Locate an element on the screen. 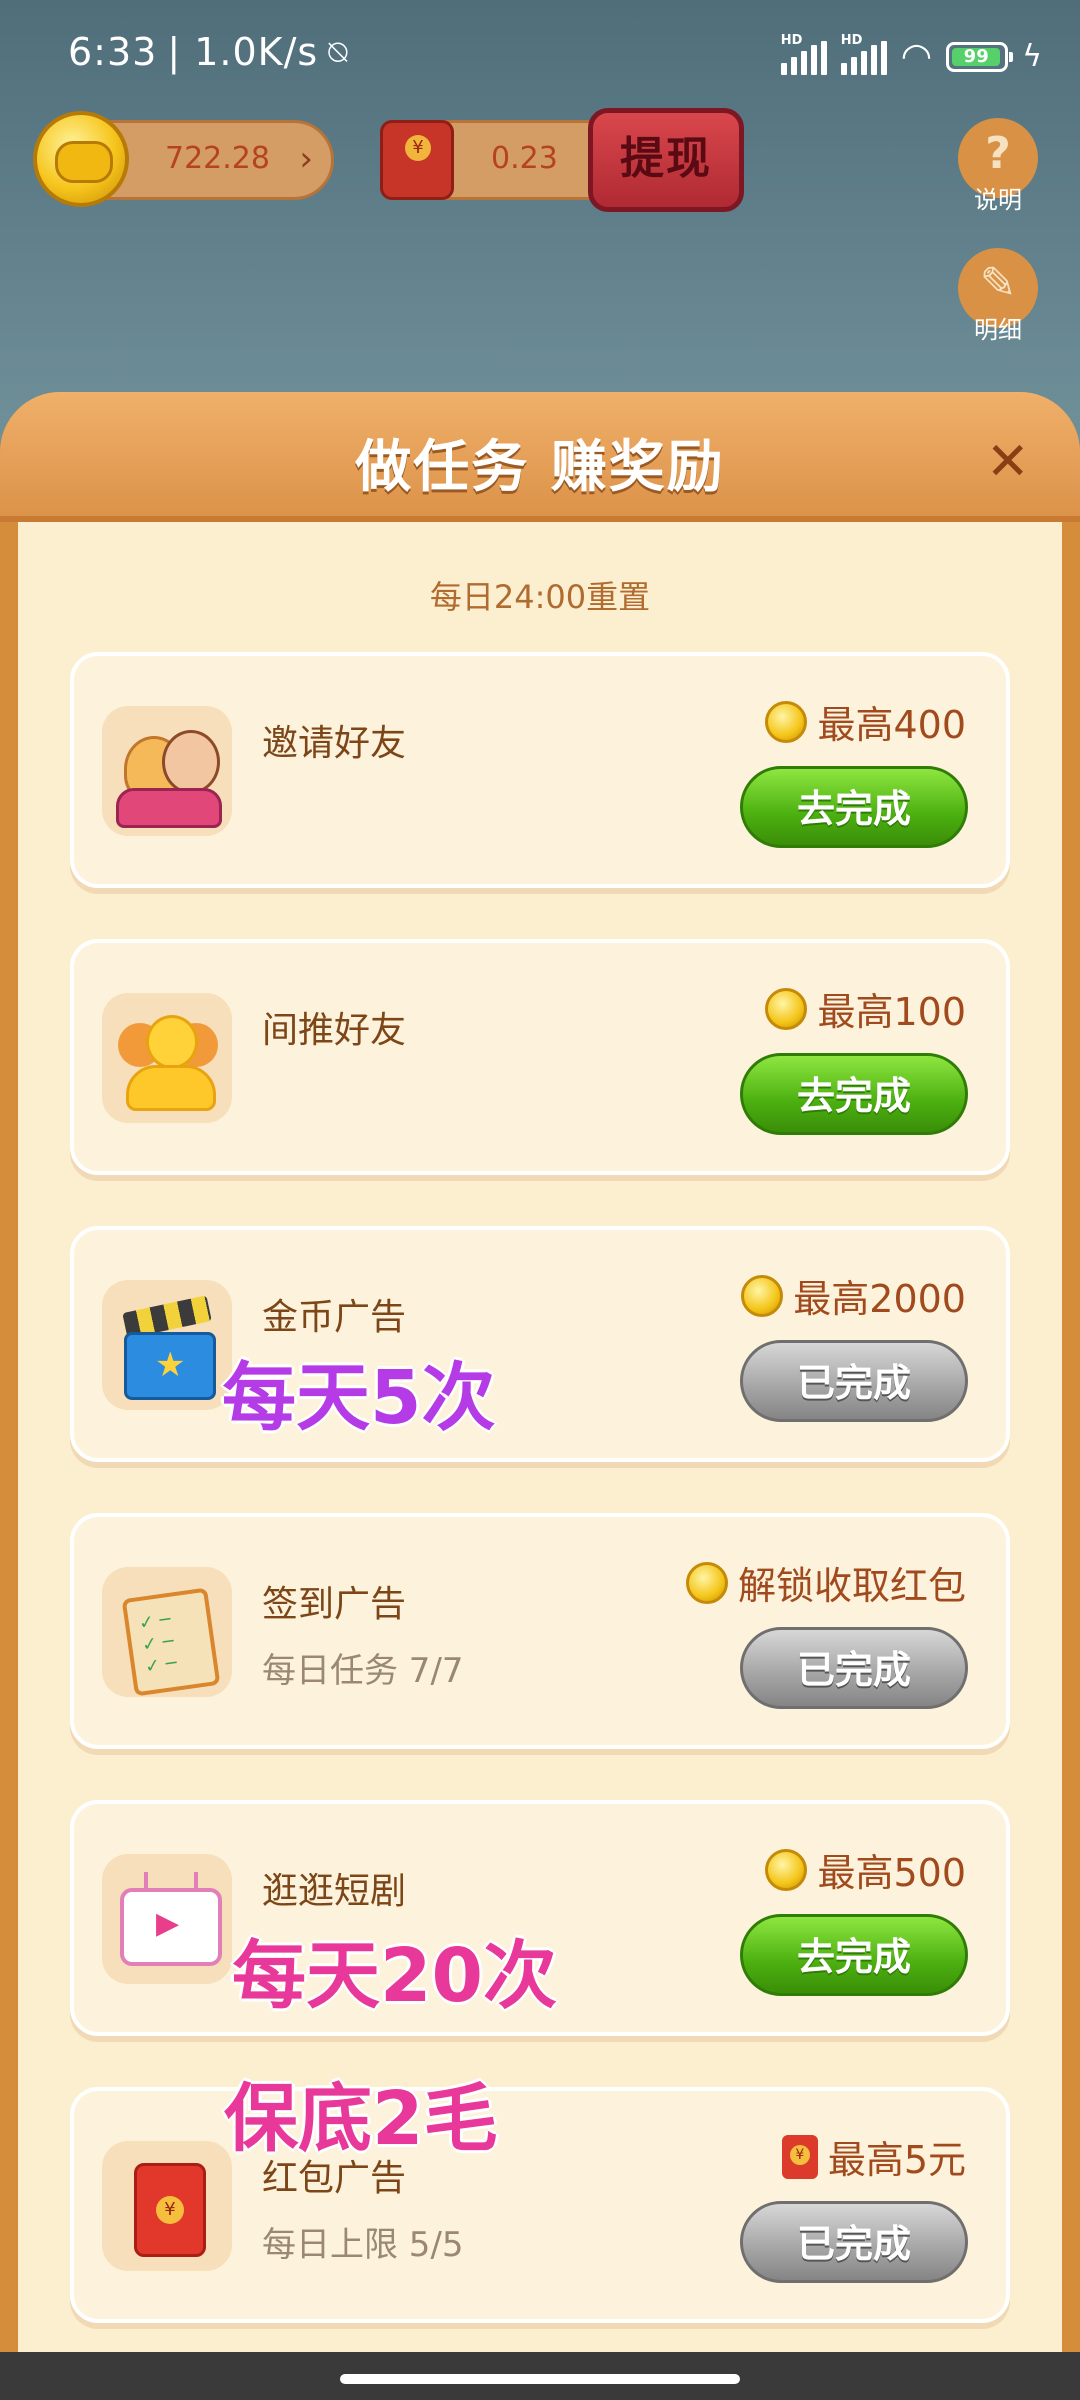 This screenshot has height=2400, width=1080. clock: 6:33 is located at coordinates (113, 52).